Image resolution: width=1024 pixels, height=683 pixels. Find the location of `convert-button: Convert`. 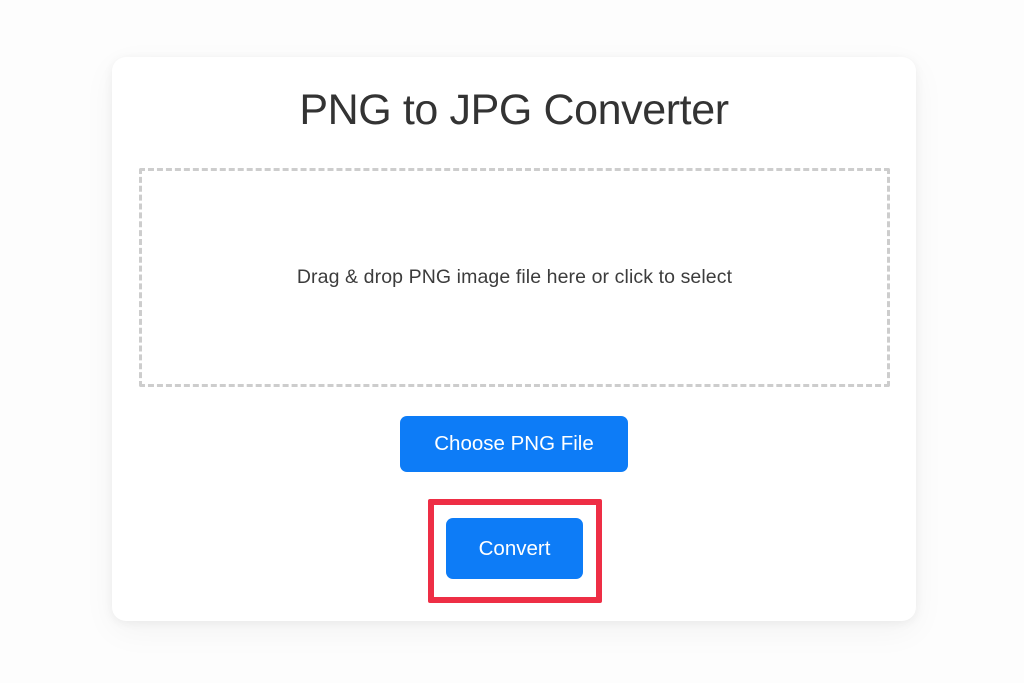

convert-button: Convert is located at coordinates (514, 548).